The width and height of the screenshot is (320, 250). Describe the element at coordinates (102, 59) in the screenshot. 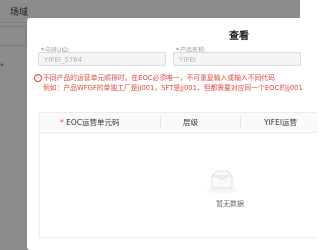

I see `uid-field: YIFEI_5764` at that location.